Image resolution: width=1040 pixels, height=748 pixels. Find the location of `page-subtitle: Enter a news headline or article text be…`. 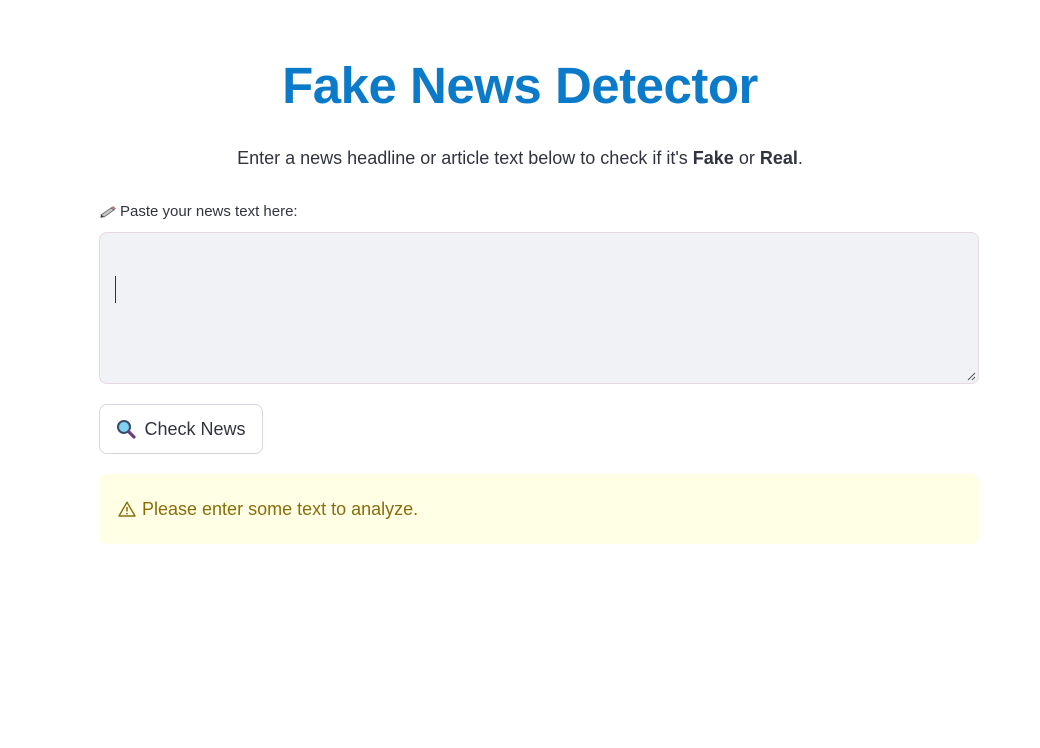

page-subtitle: Enter a news headline or article text be… is located at coordinates (520, 158).